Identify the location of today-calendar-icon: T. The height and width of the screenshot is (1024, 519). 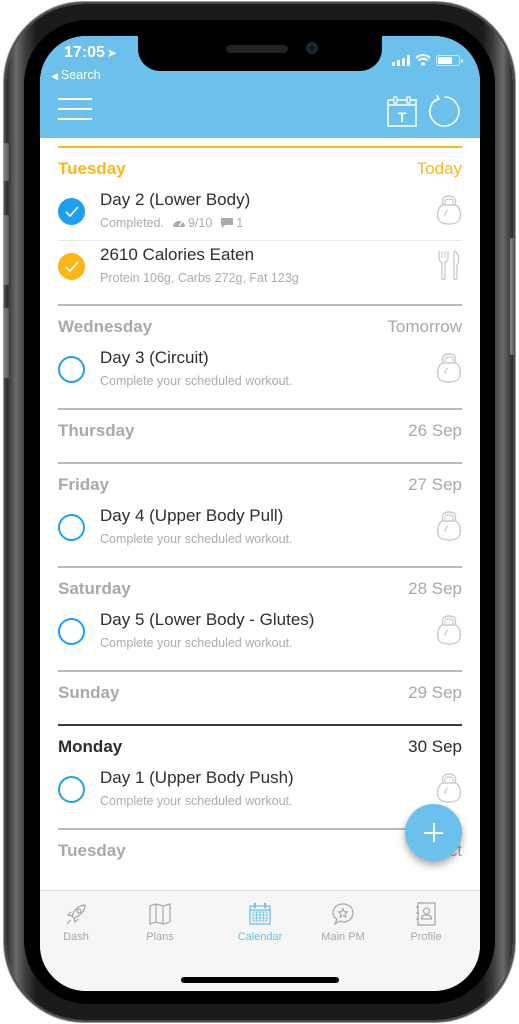
(402, 111).